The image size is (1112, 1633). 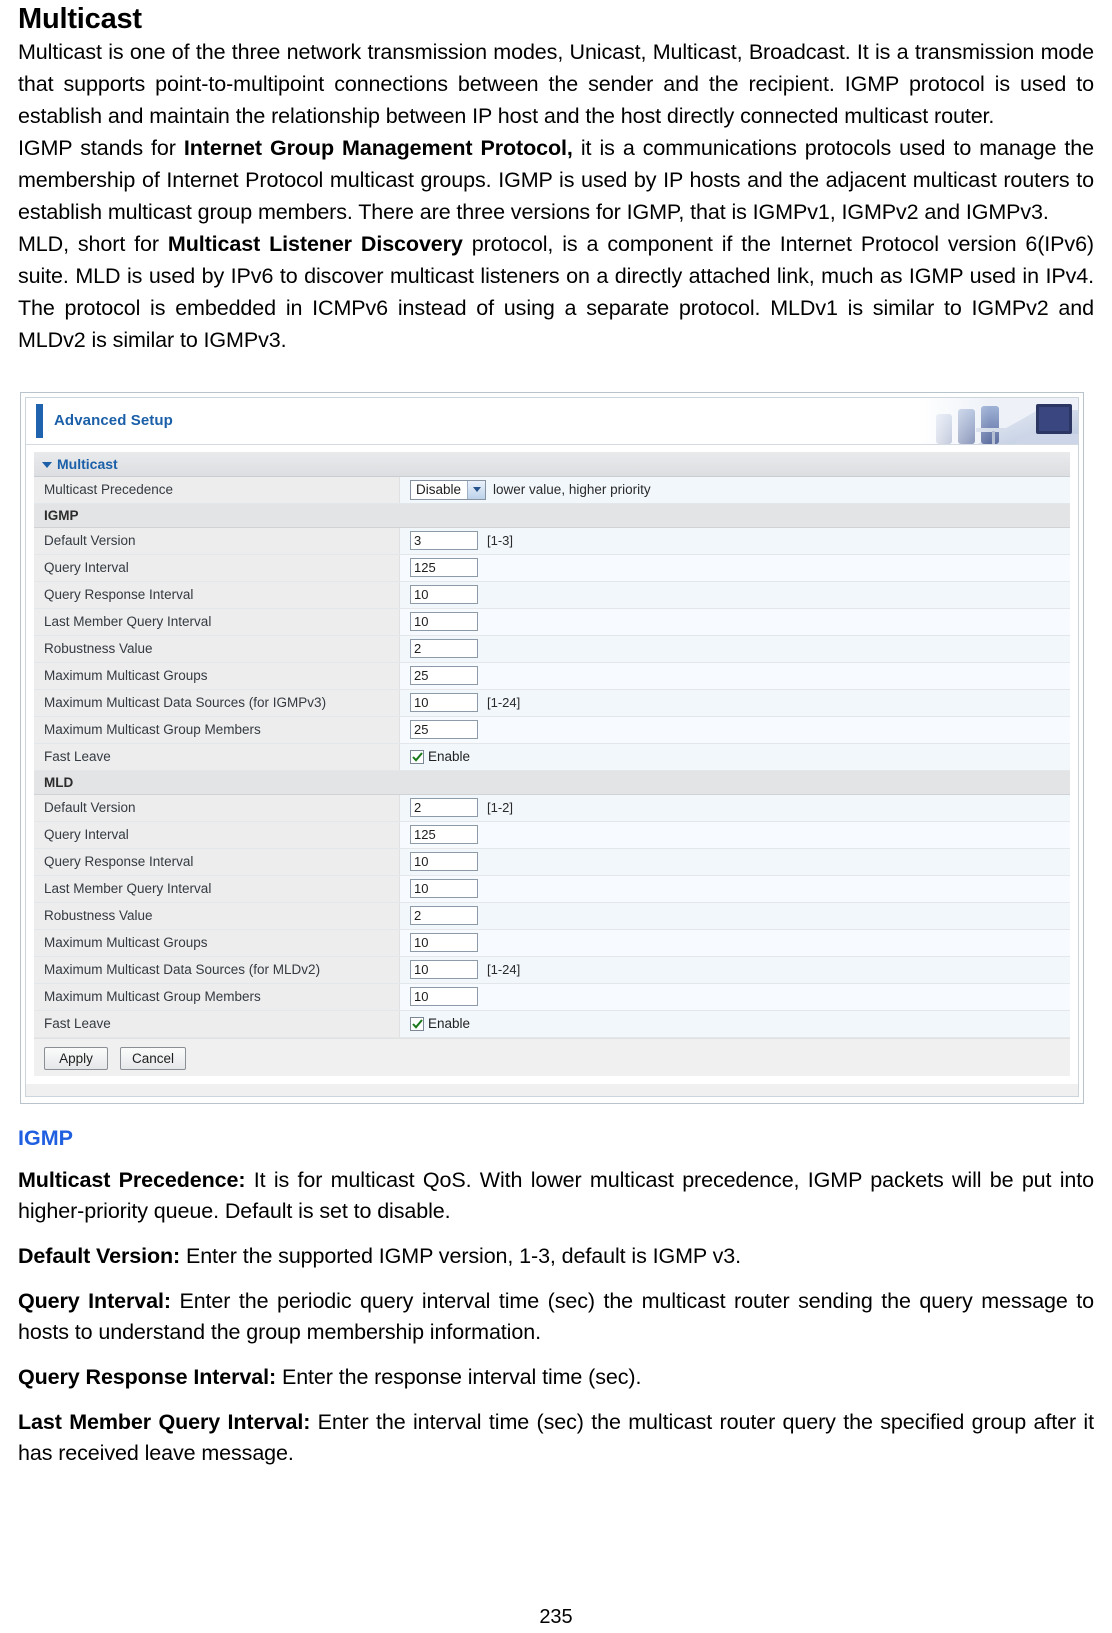 I want to click on definition-term: Default Version:, so click(x=99, y=1255).